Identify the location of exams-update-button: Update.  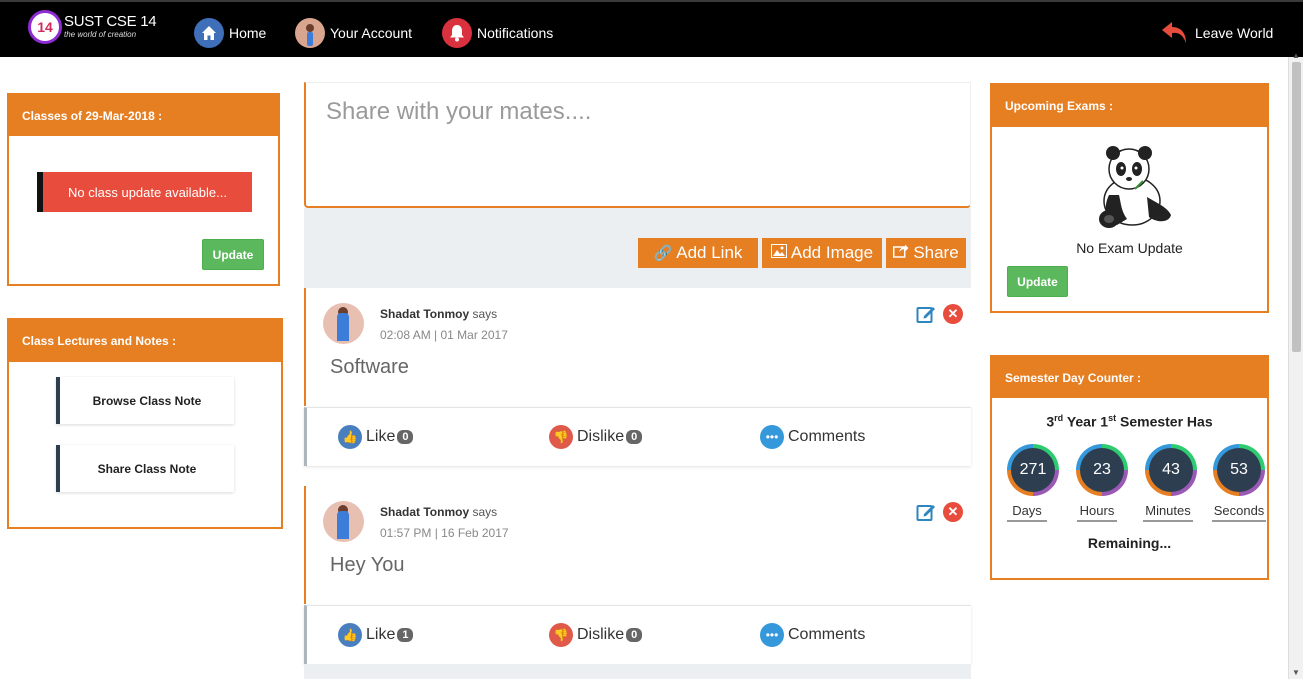
(1037, 281).